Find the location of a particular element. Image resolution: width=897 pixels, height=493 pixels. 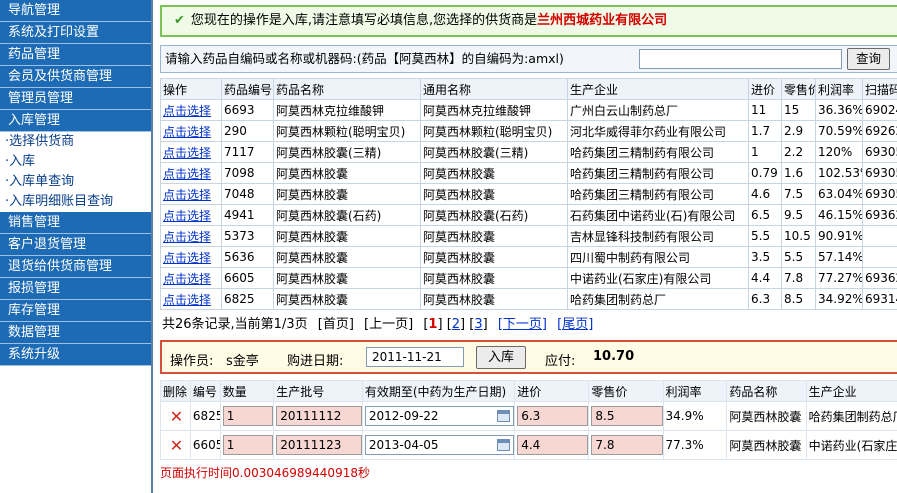

expiry-date-input: 2013-04-05 is located at coordinates (439, 445).